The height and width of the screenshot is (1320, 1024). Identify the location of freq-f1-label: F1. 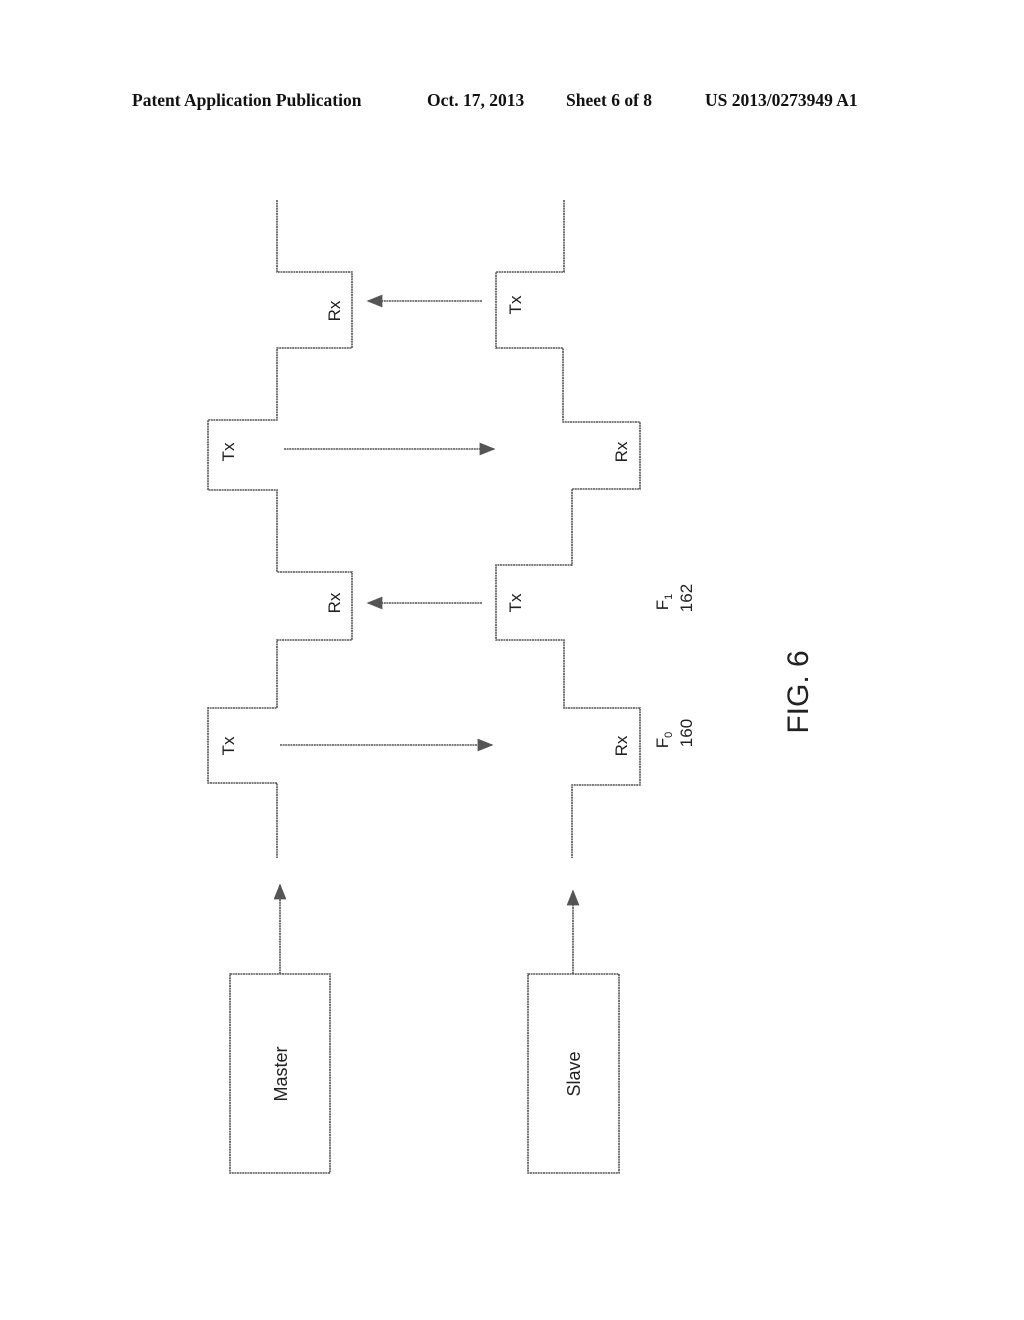
(664, 602).